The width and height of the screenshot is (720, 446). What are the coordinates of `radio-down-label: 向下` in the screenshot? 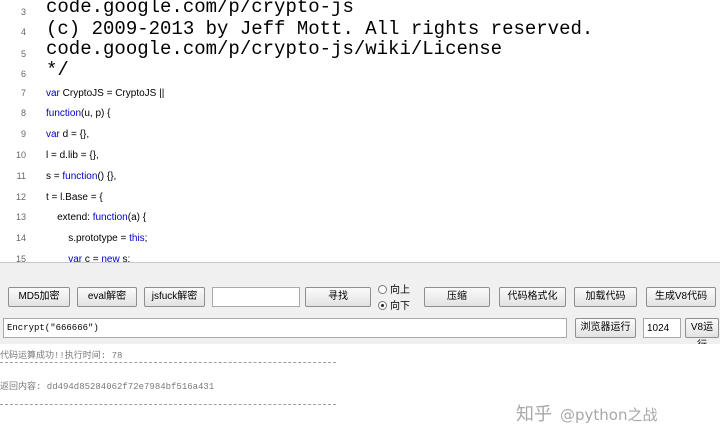 It's located at (400, 306).